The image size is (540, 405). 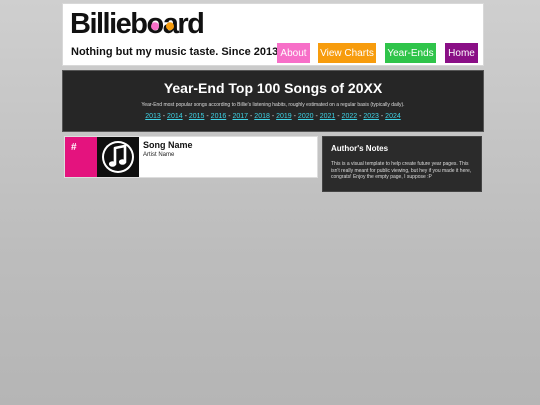 I want to click on rank-box: #, so click(x=81, y=157).